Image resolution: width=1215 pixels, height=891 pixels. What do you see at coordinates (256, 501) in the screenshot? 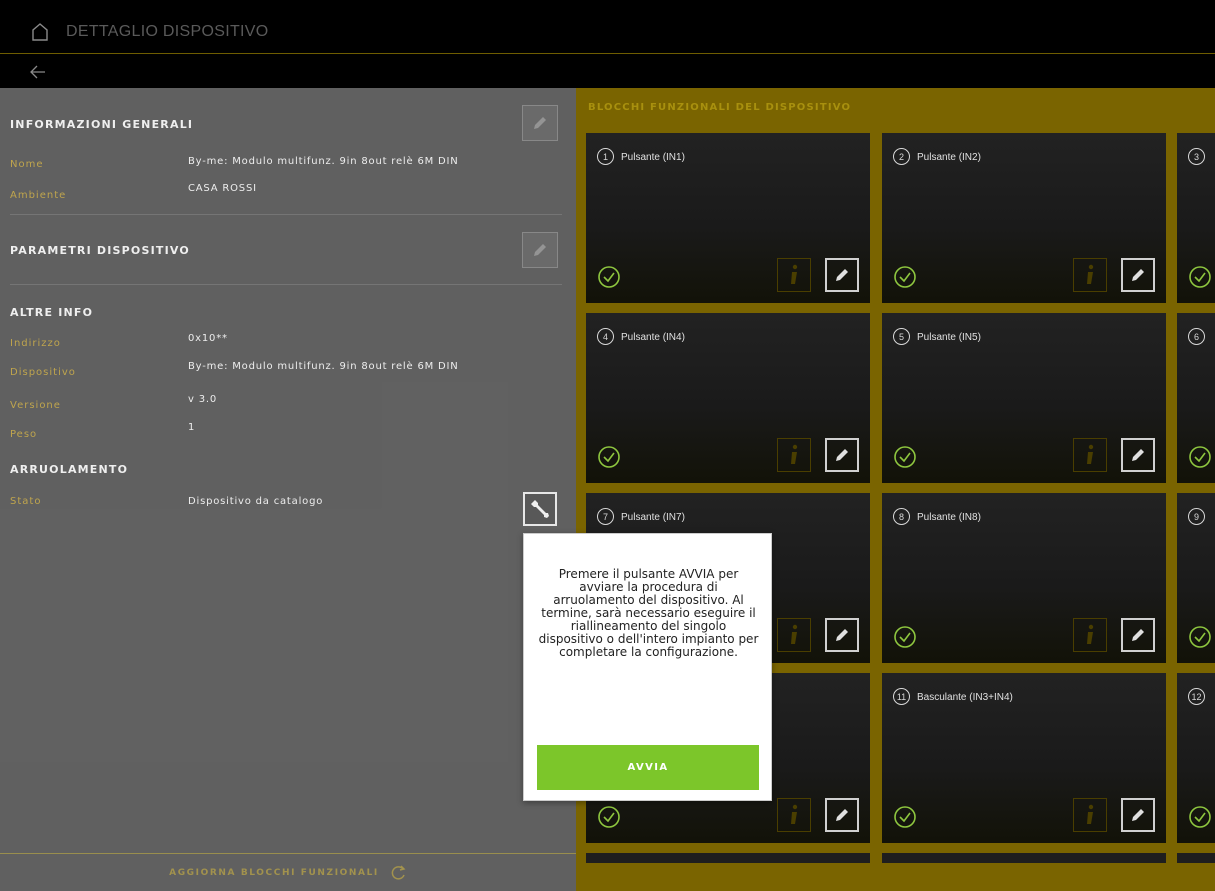
I see `status-value: Dispositivo da catalogo` at bounding box center [256, 501].